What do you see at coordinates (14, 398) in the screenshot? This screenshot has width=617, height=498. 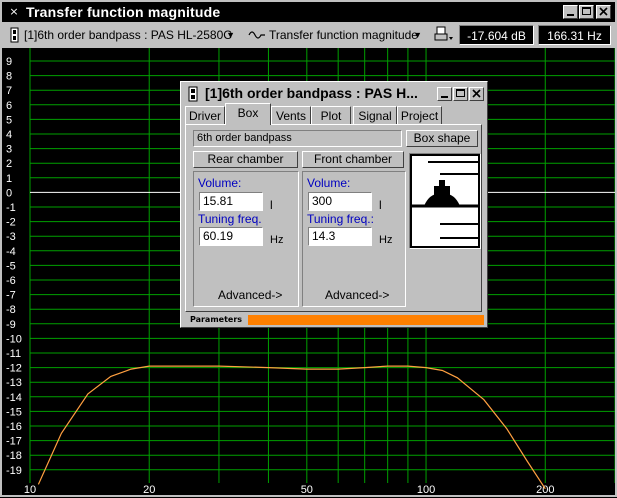 I see `y-tick-label: -14` at bounding box center [14, 398].